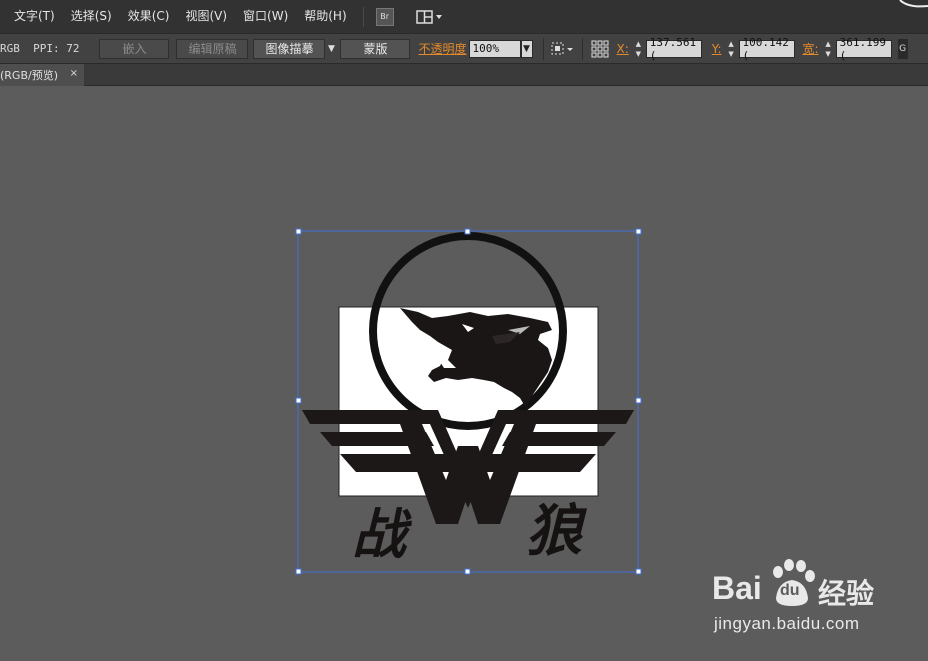  Describe the element at coordinates (40, 48) in the screenshot. I see `image-info: RGB PPI: 72` at that location.